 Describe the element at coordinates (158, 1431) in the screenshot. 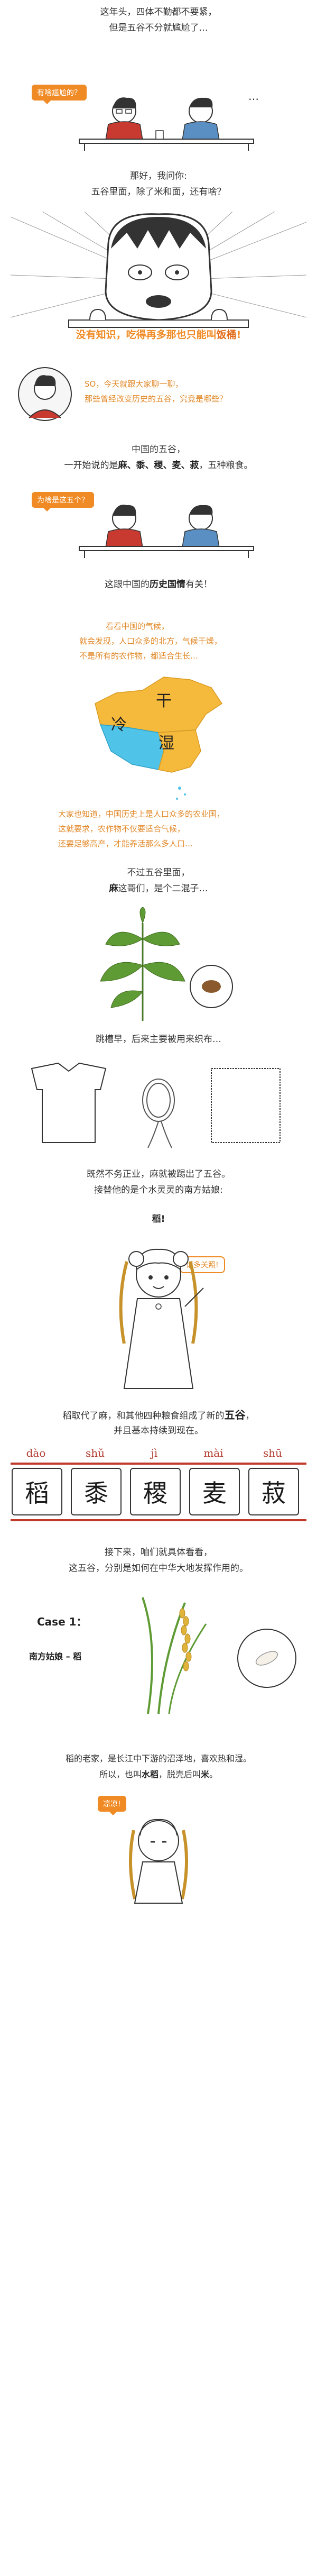

I see `replace-line-2: 并且基本持续到现在。` at that location.